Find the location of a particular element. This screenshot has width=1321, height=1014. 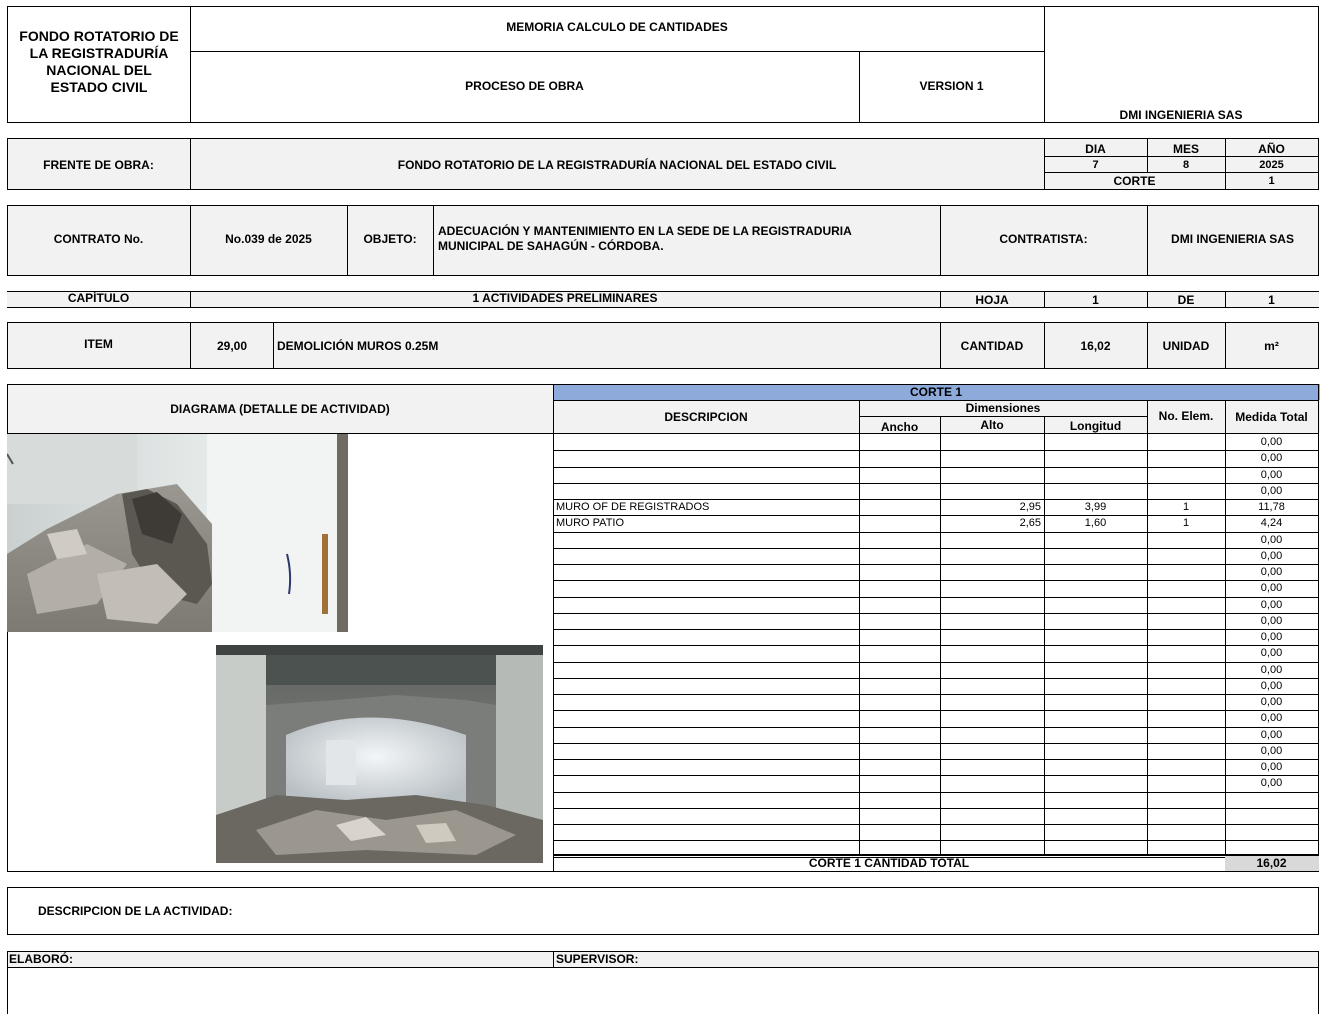

prepared-by-label: ELABORÓ: is located at coordinates (41, 959).